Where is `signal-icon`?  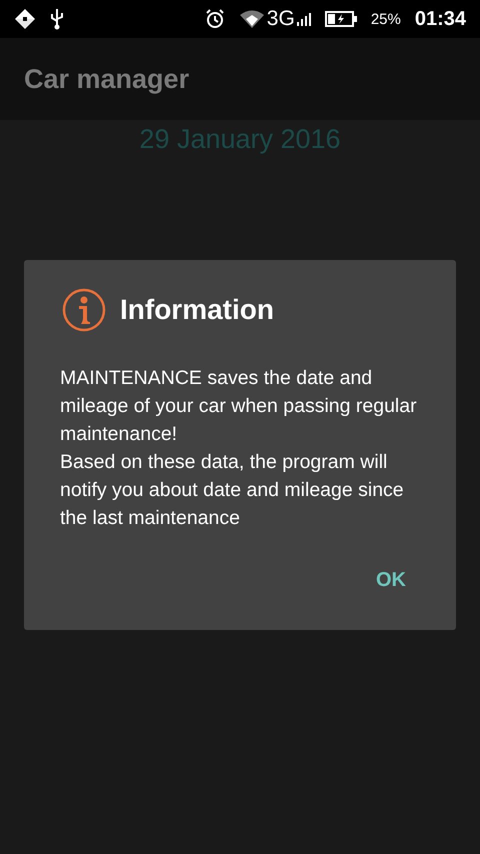
signal-icon is located at coordinates (303, 19).